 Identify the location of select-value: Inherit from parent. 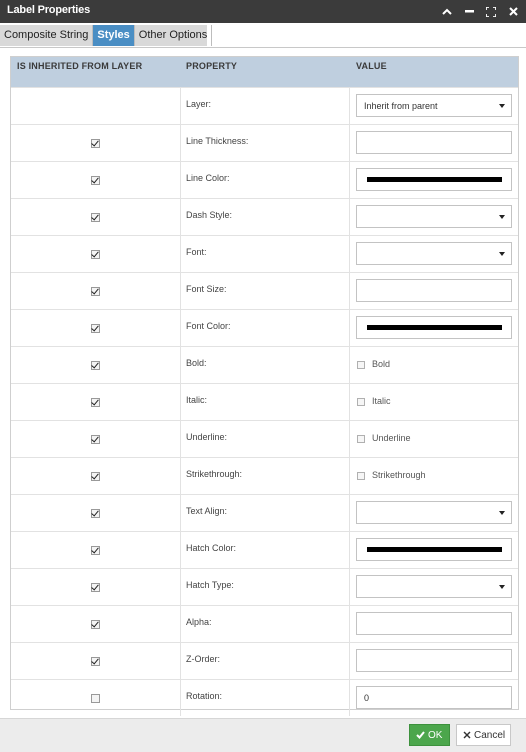
(401, 106).